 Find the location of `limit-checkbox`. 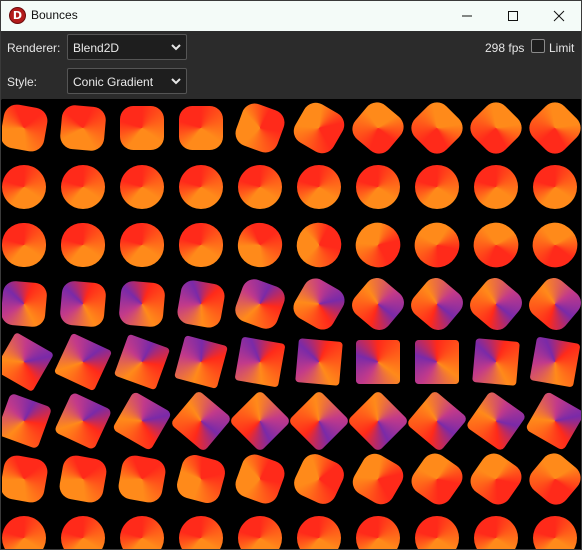

limit-checkbox is located at coordinates (538, 46).